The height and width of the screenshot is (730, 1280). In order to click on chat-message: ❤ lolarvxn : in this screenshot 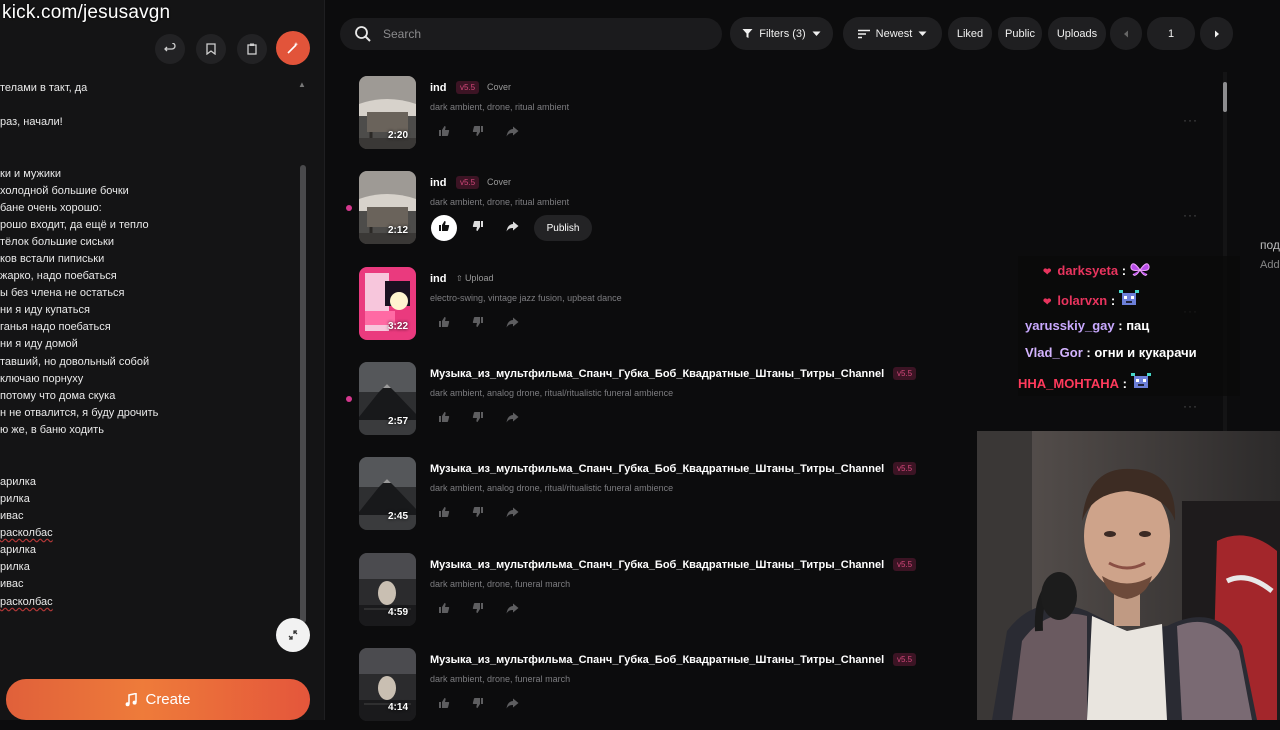, I will do `click(1091, 299)`.